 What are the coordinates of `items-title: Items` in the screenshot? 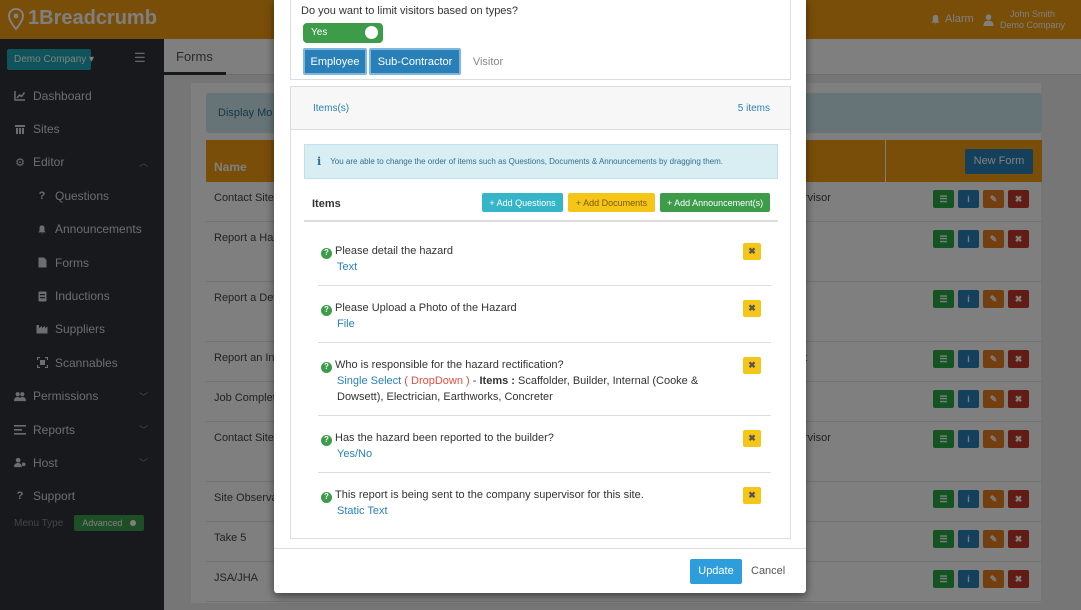 It's located at (326, 204).